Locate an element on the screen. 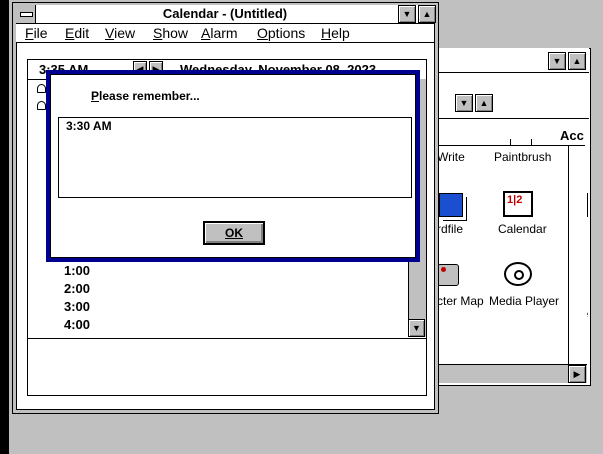 This screenshot has height=454, width=603. time-slot: 2:00 is located at coordinates (77, 288).